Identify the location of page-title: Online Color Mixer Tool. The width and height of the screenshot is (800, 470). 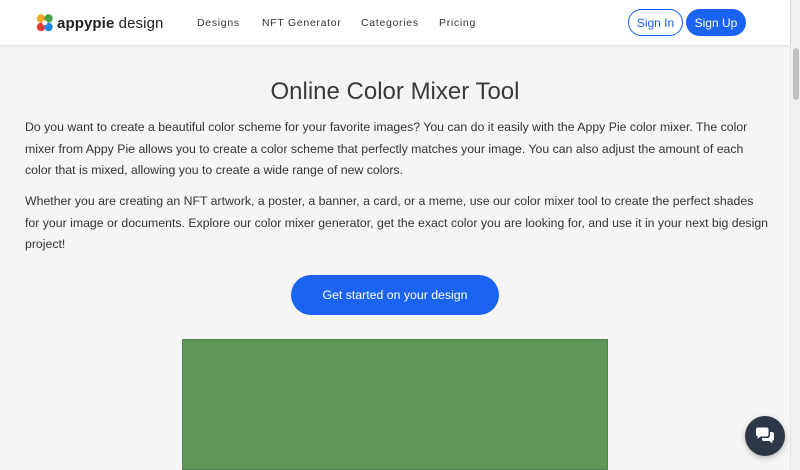
(395, 91).